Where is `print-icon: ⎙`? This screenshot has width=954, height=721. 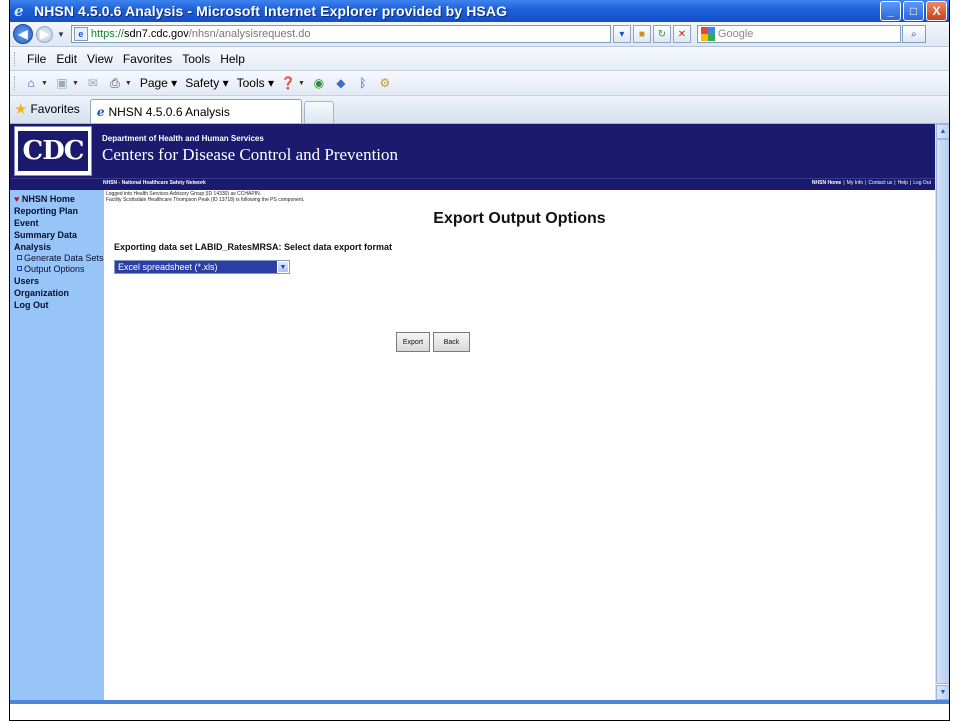 print-icon: ⎙ is located at coordinates (115, 83).